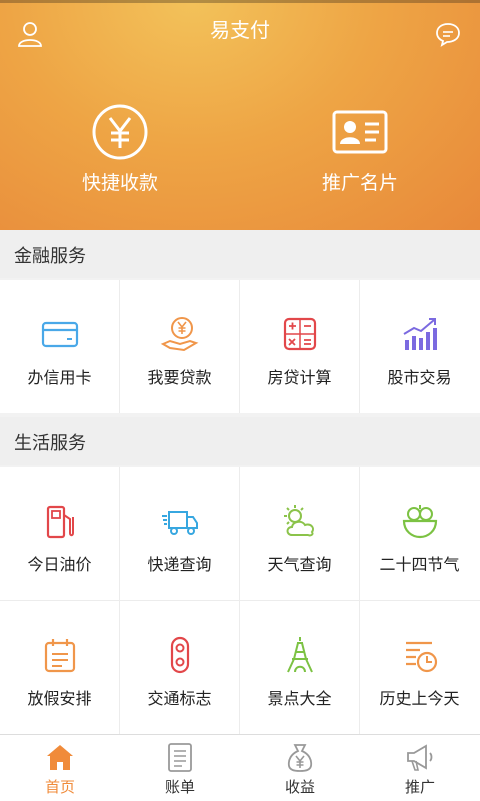  Describe the element at coordinates (240, 441) in the screenshot. I see `life-section-header: 生活服务` at that location.